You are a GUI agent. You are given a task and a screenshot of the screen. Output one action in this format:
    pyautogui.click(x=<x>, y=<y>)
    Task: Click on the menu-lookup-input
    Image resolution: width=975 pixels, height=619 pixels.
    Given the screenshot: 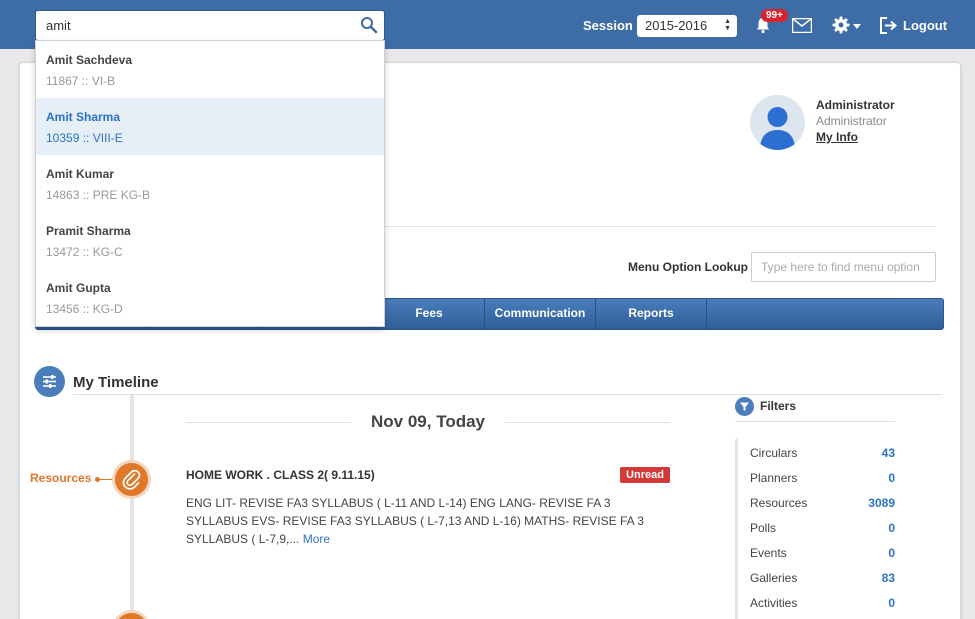 What is the action you would take?
    pyautogui.click(x=843, y=267)
    